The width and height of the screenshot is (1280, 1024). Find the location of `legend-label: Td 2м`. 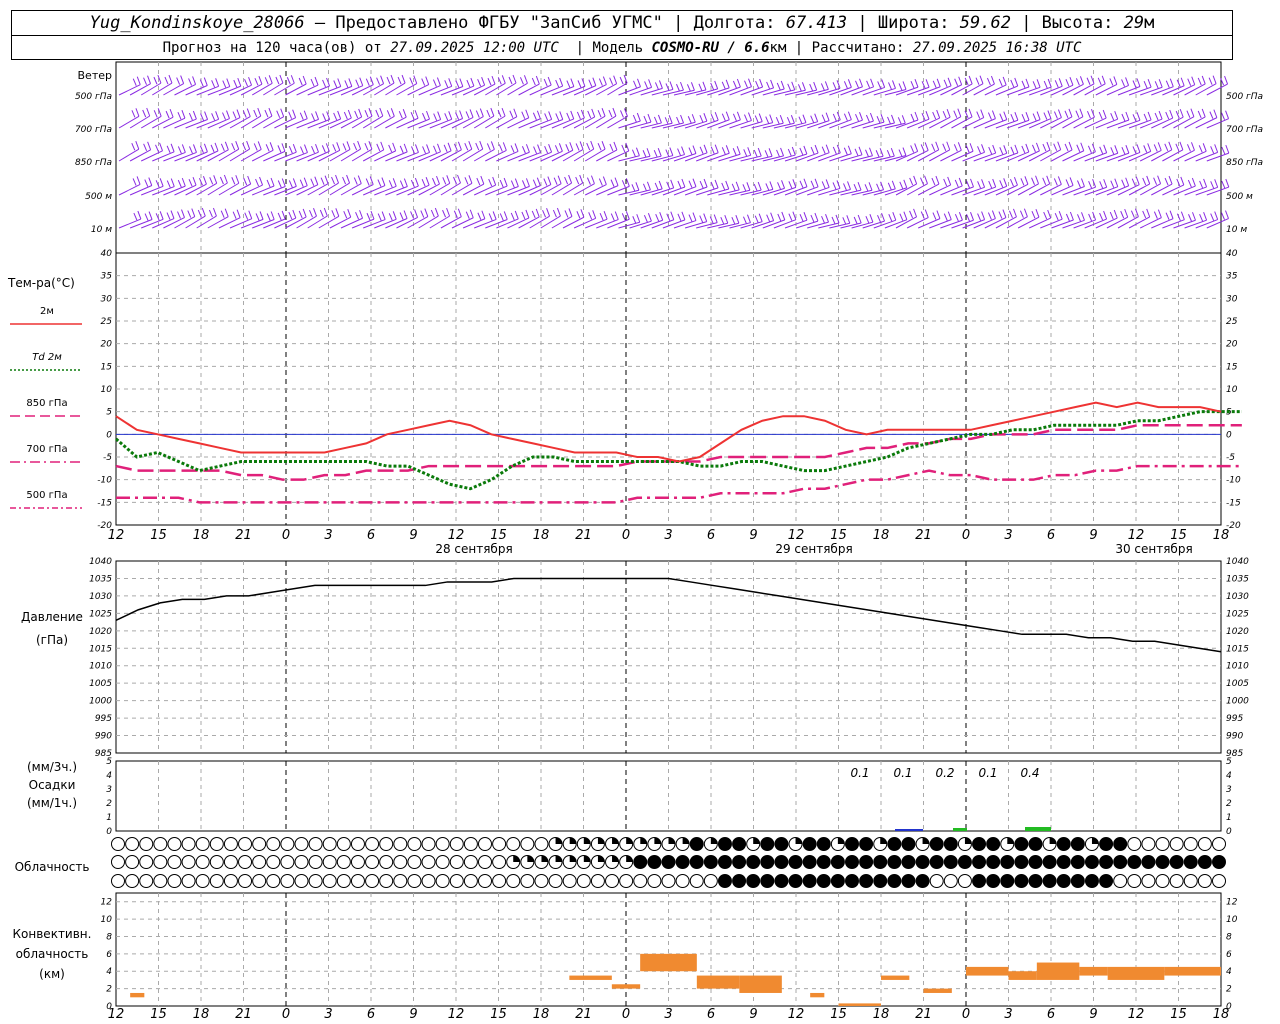

legend-label: Td 2м is located at coordinates (47, 357).